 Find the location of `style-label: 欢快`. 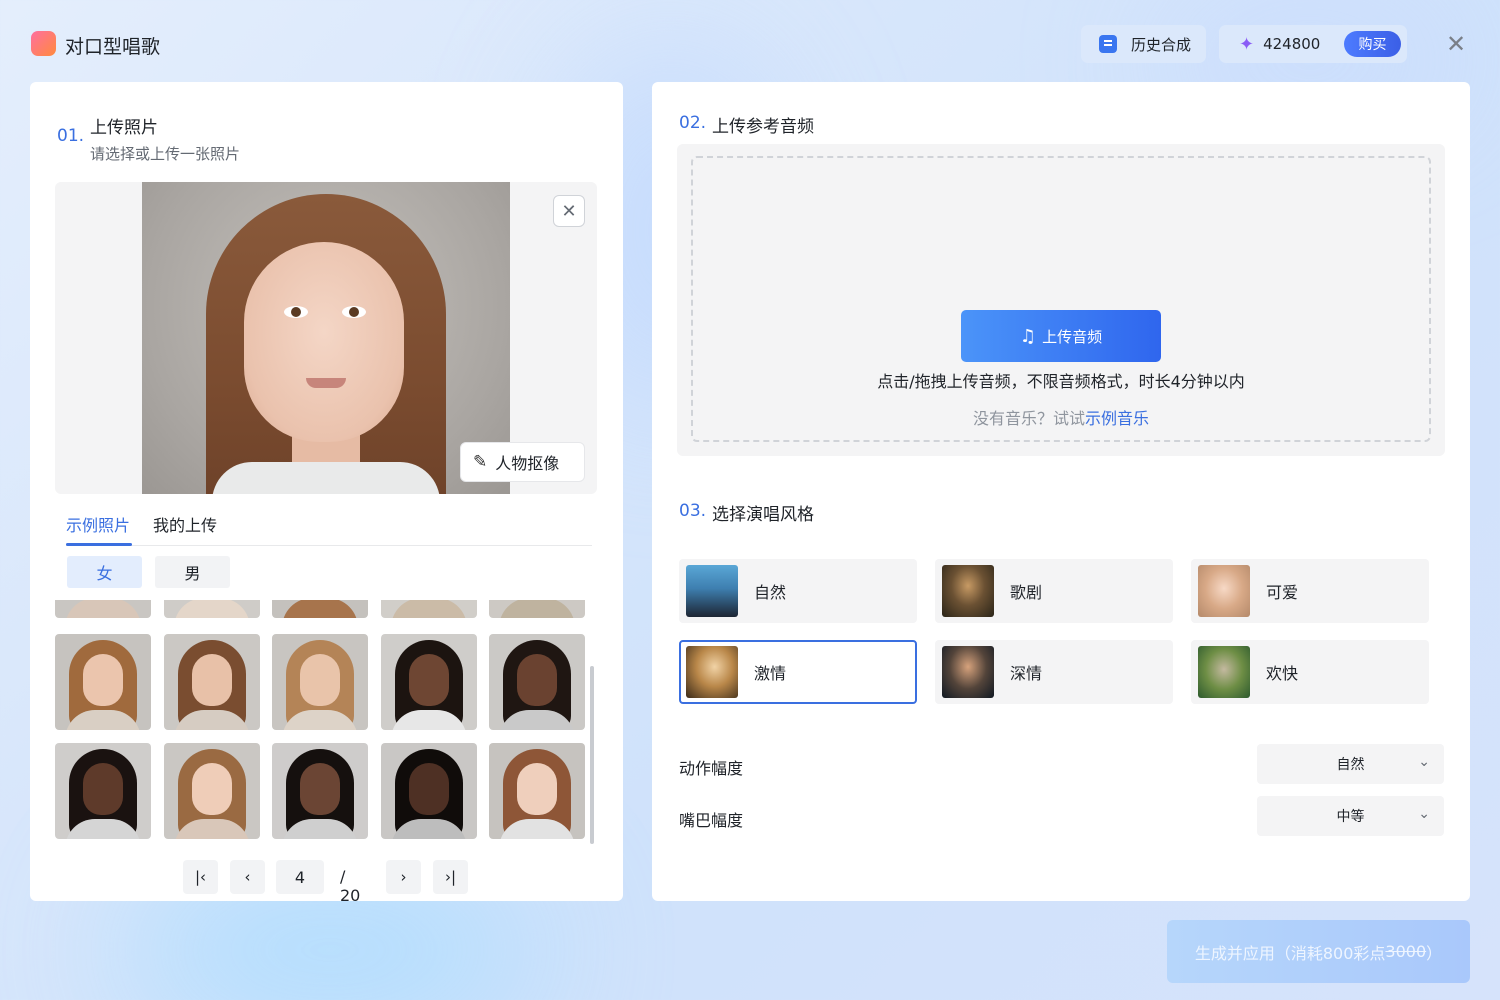

style-label: 欢快 is located at coordinates (1282, 673).